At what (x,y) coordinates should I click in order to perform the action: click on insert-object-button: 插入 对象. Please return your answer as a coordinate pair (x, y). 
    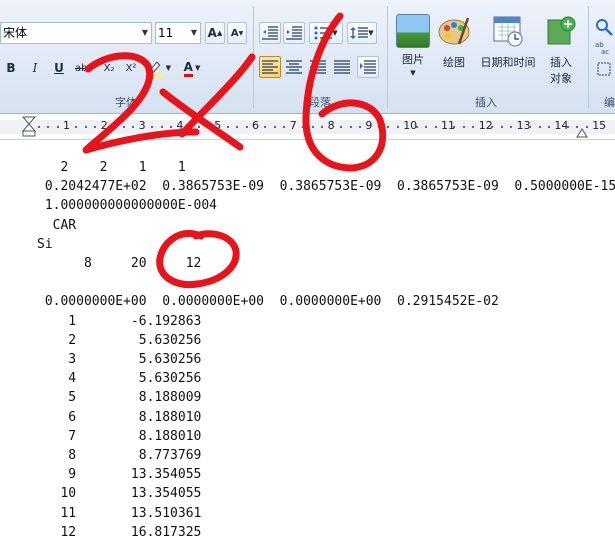
    Looking at the image, I should click on (561, 50).